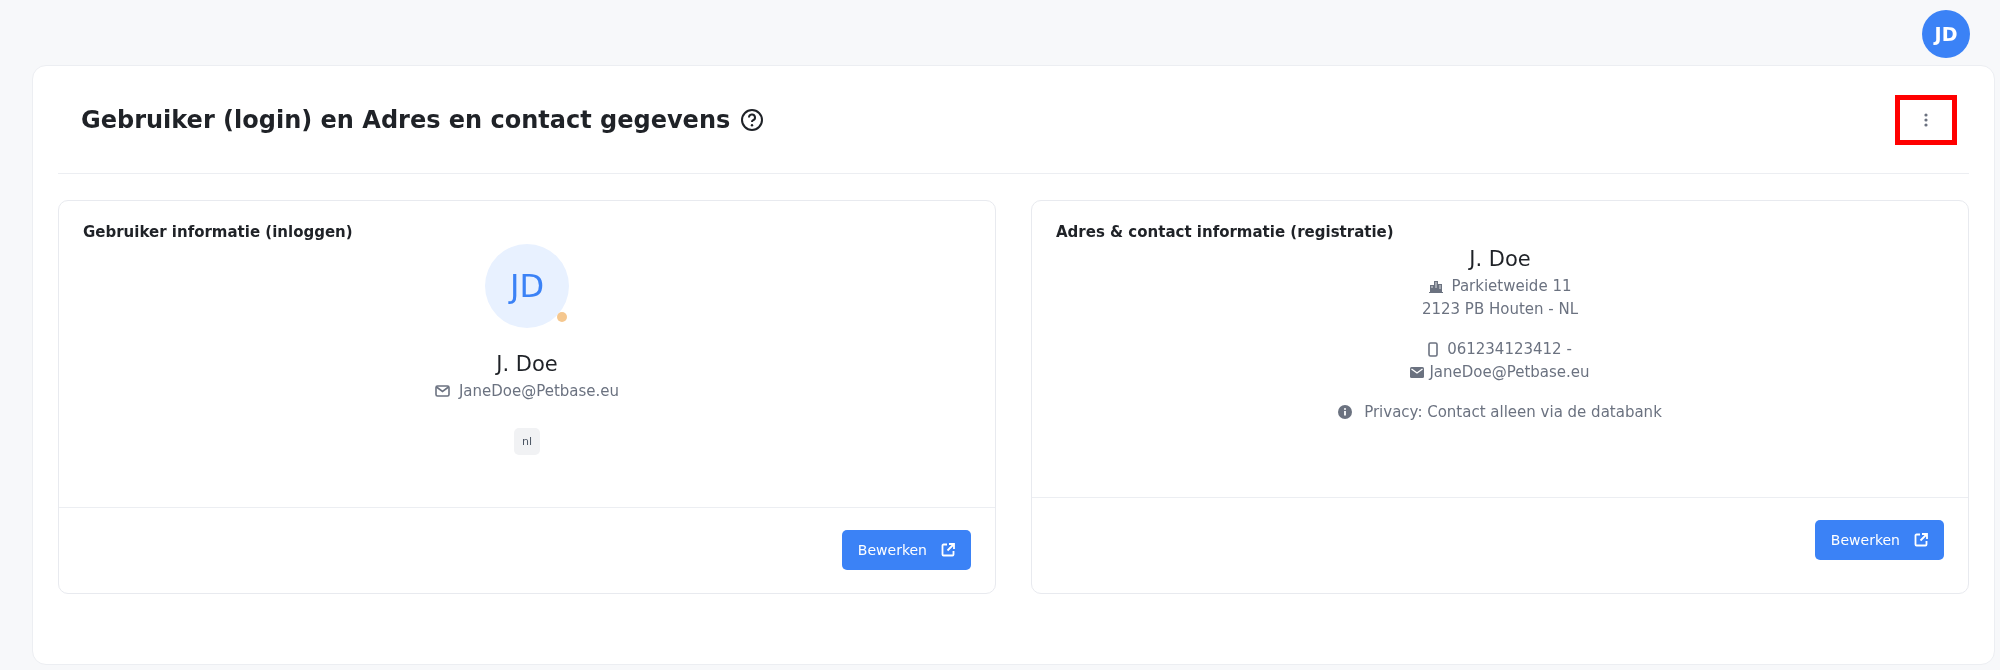 The image size is (2000, 670). What do you see at coordinates (527, 364) in the screenshot?
I see `user-name: J. Doe` at bounding box center [527, 364].